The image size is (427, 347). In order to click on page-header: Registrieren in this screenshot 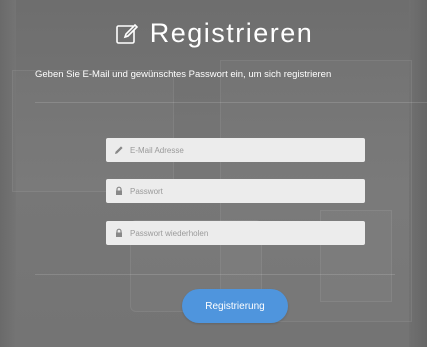, I will do `click(213, 33)`.